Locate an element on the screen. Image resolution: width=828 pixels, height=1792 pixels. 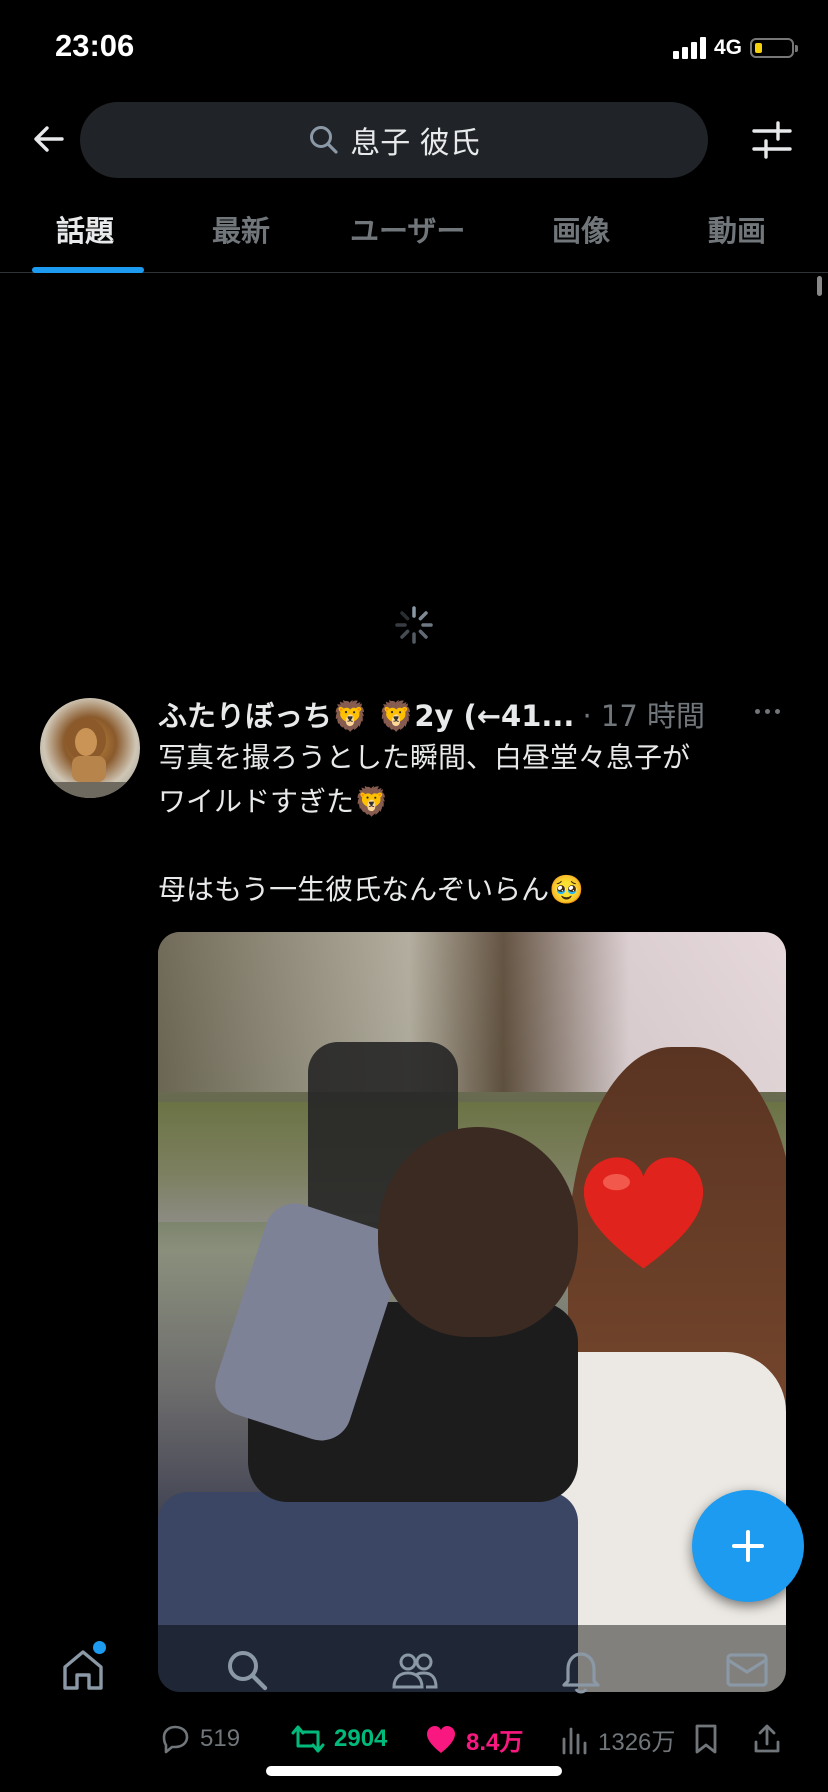
nav-messages is located at coordinates (747, 1670).